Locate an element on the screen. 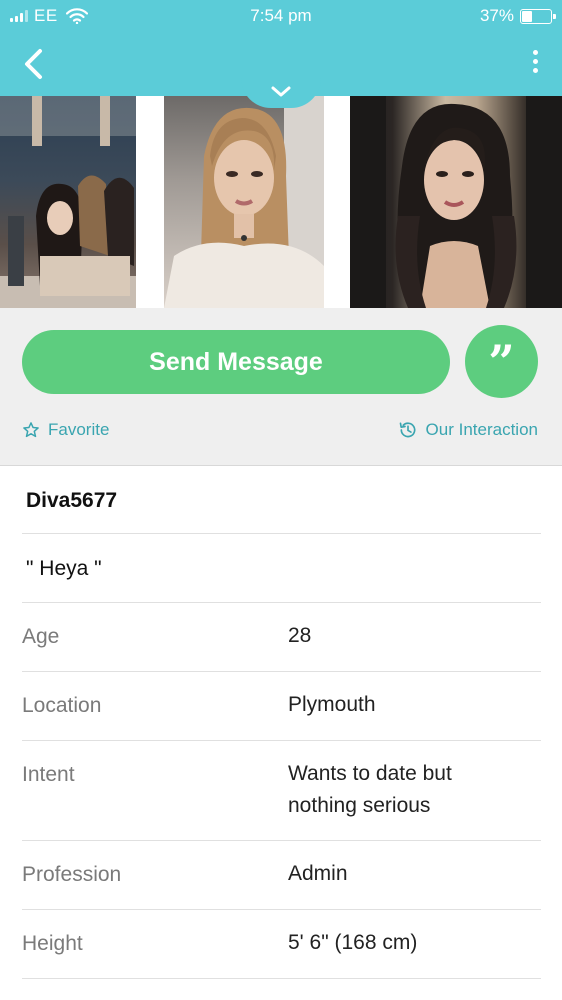 This screenshot has height=1000, width=562. profile-field-location: Location Plymouth is located at coordinates (281, 706).